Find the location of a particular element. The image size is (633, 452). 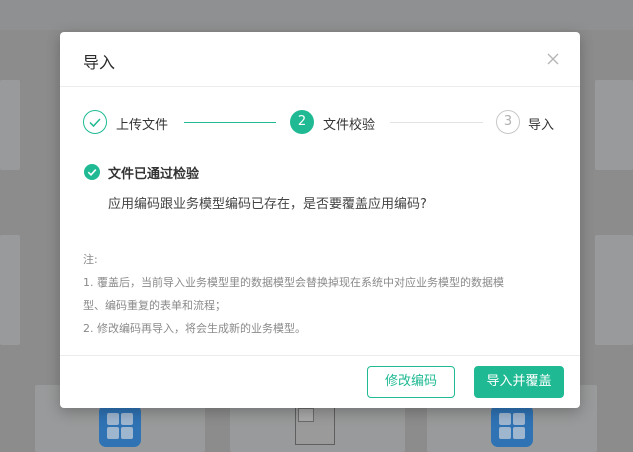

step-connector-pending is located at coordinates (436, 122).